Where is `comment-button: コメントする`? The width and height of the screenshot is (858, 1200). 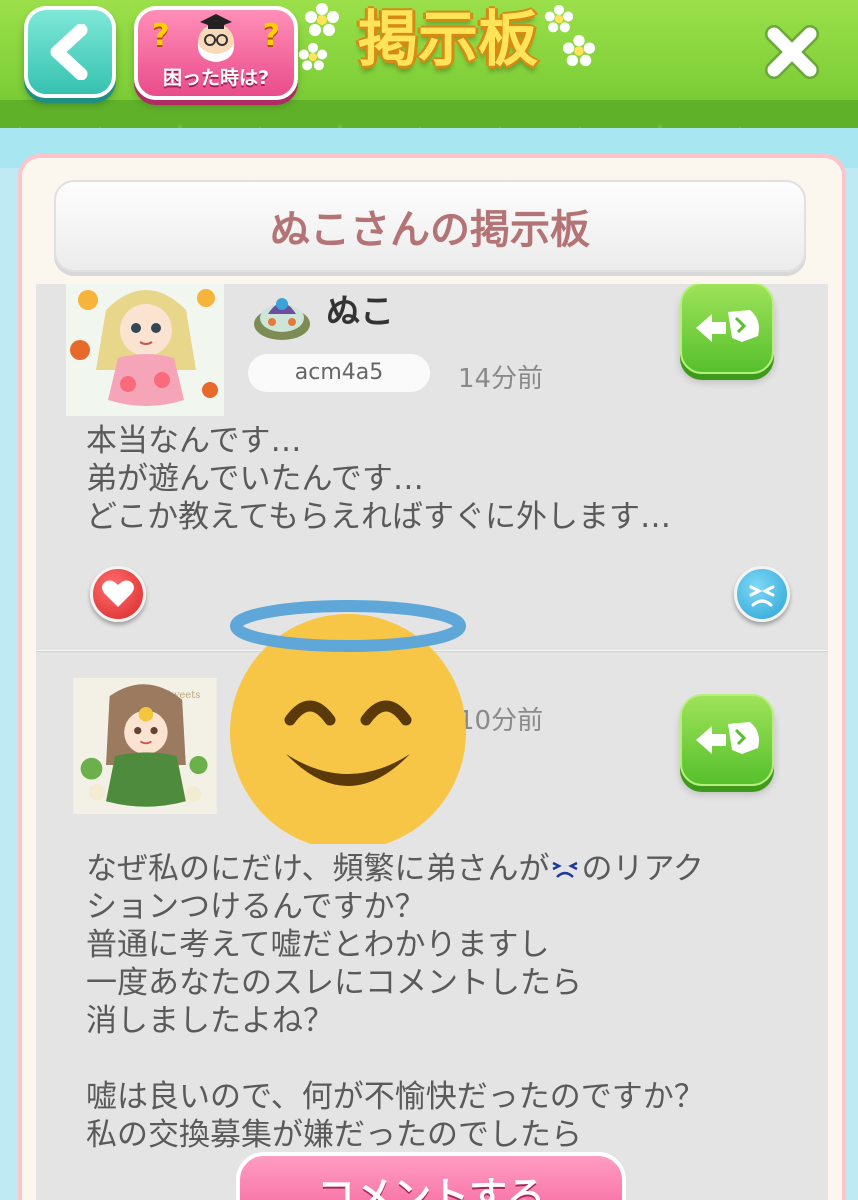
comment-button: コメントする is located at coordinates (431, 1176).